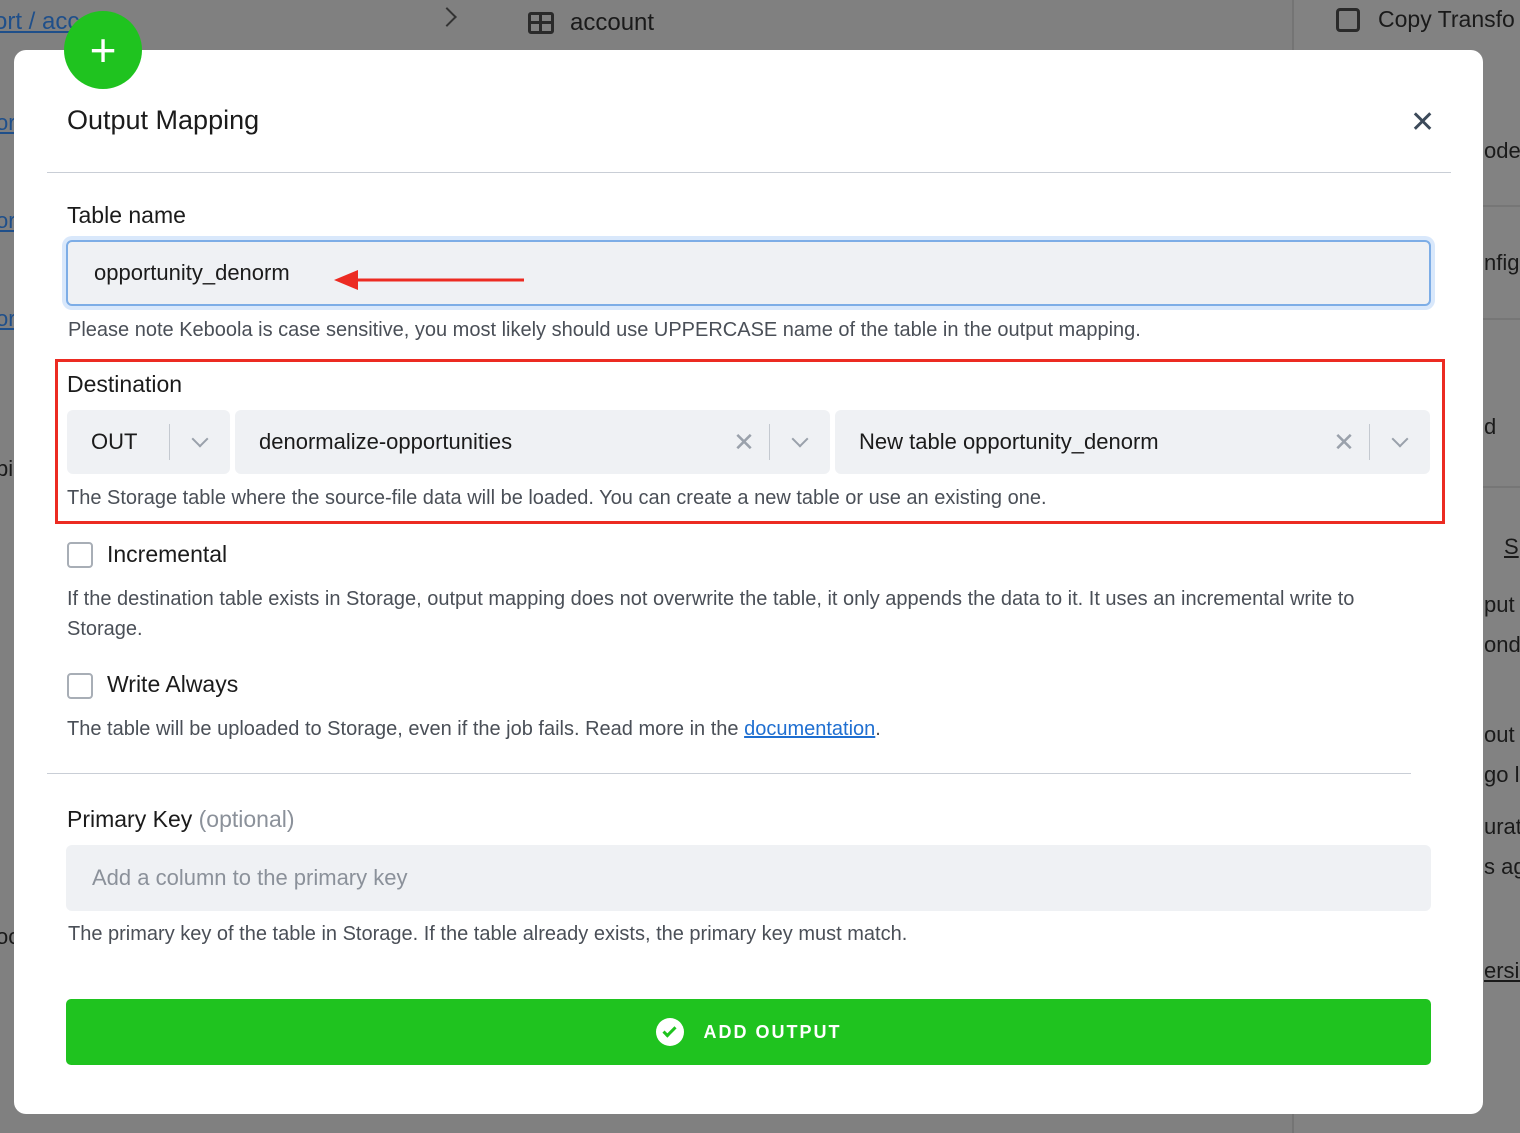  Describe the element at coordinates (1499, 734) in the screenshot. I see `bg-text: out` at that location.